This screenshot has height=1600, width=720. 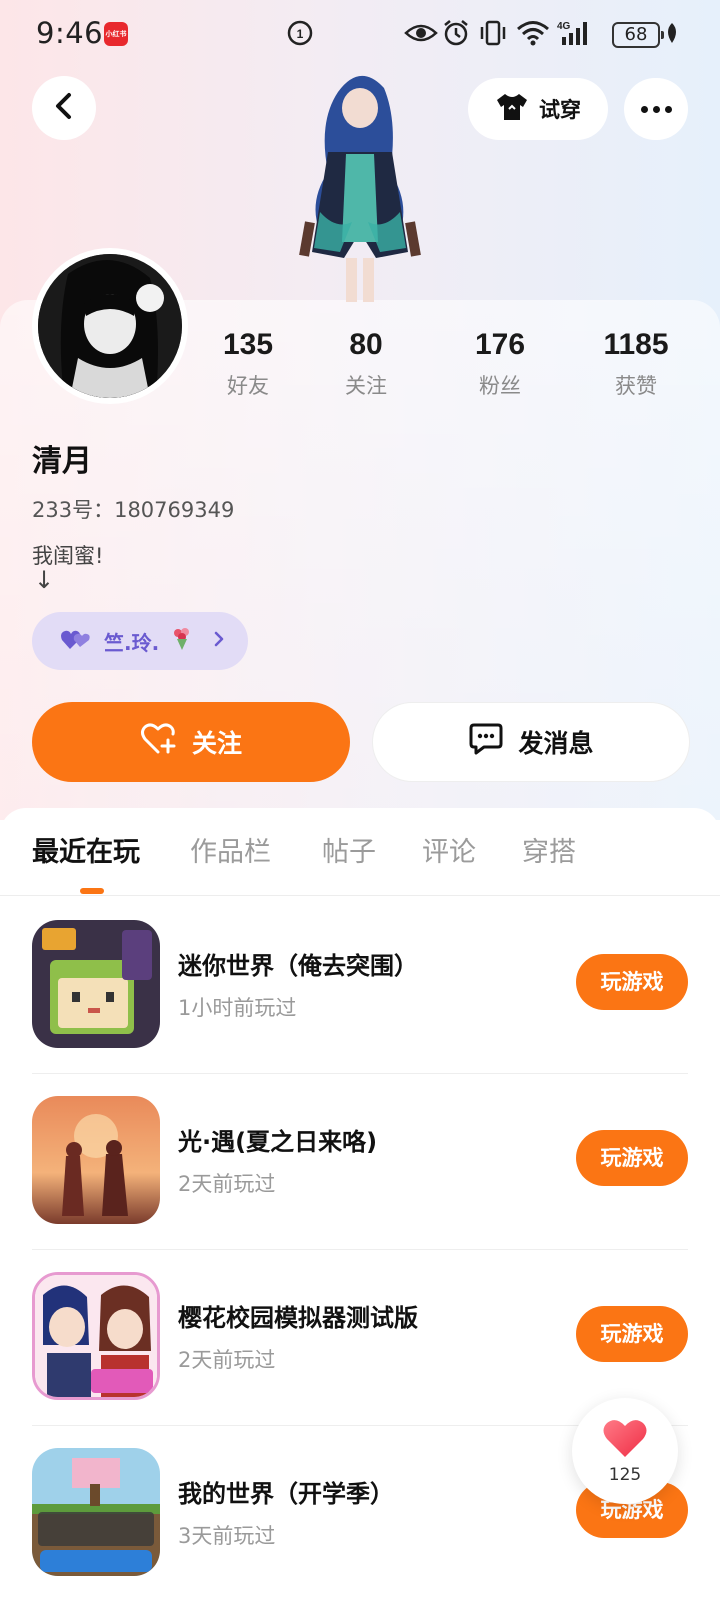 I want to click on game-icon-minecraft, so click(x=96, y=1512).